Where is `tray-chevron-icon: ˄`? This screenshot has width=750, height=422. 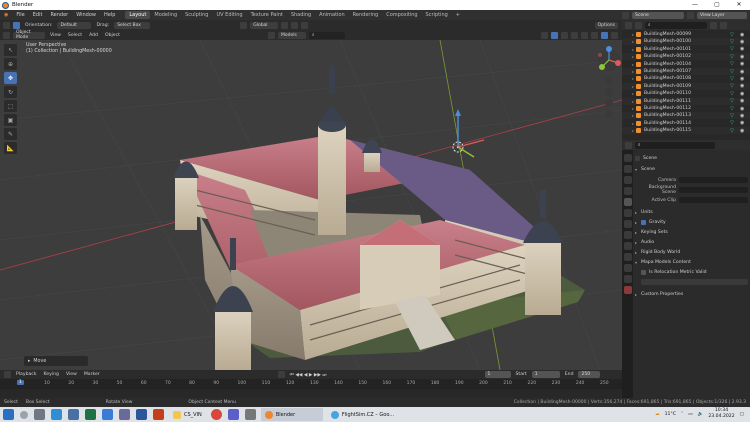
tray-chevron-icon: ˄ is located at coordinates (682, 414).